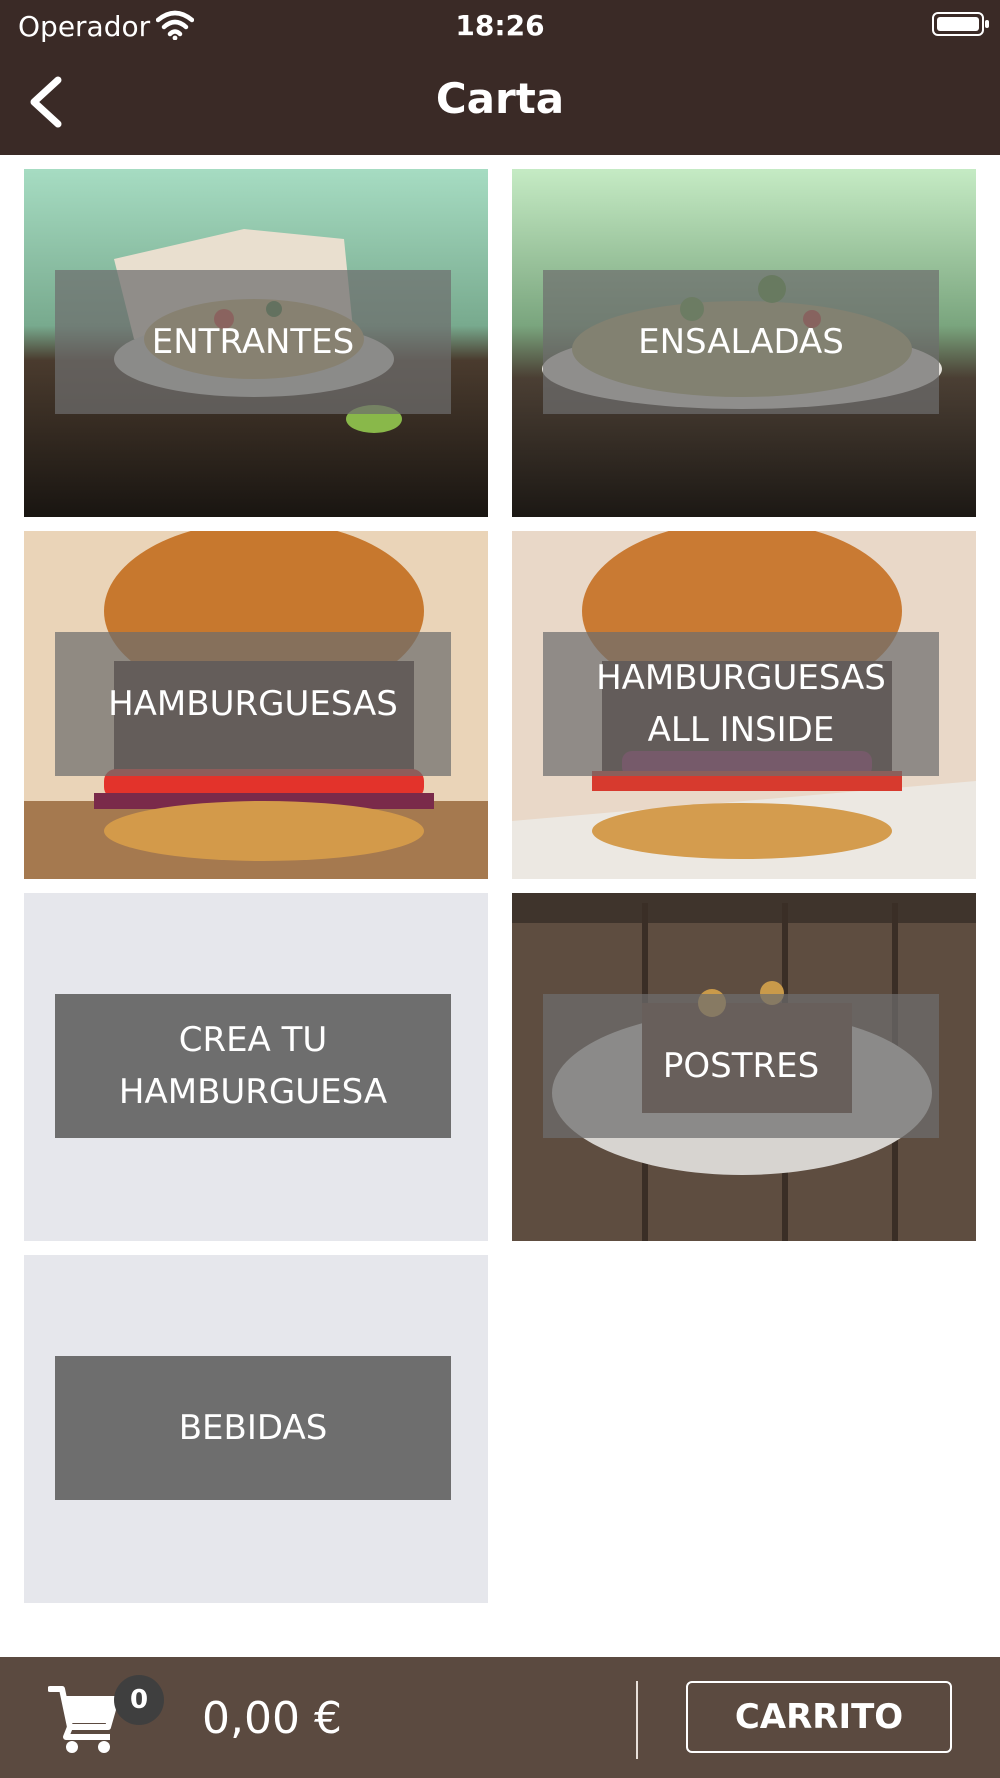 This screenshot has height=1778, width=1000. I want to click on cart-count-badge: 0, so click(139, 1700).